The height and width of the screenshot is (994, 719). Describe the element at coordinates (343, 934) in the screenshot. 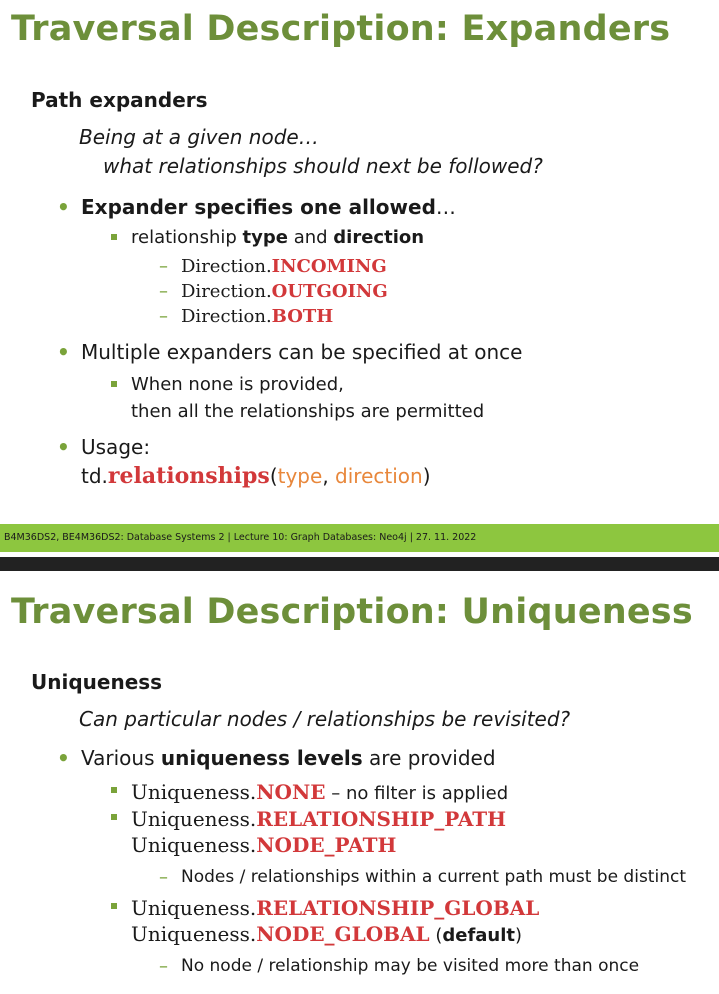

I see `code-constant: NODE_GLOBAL` at that location.